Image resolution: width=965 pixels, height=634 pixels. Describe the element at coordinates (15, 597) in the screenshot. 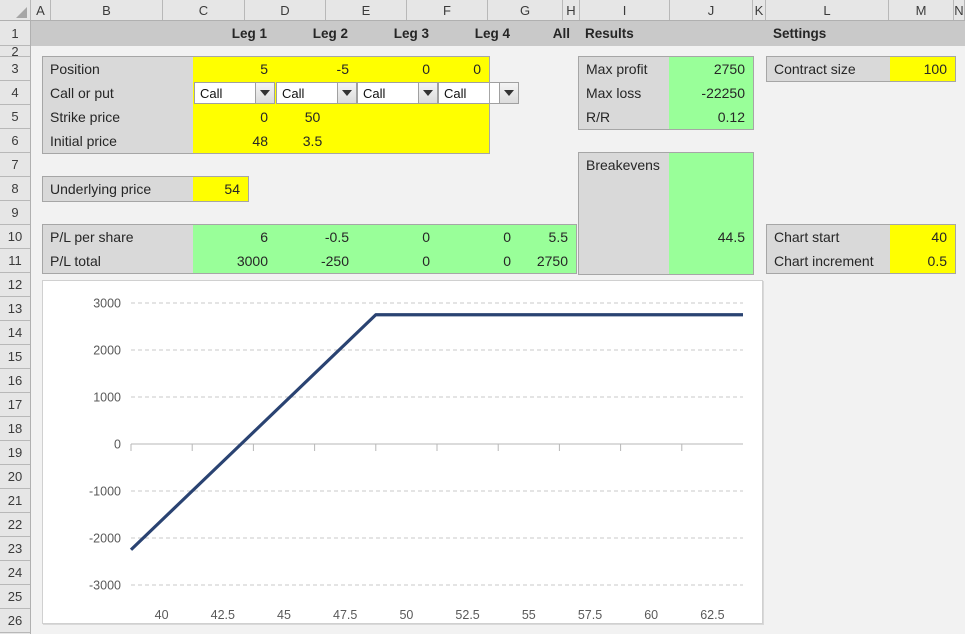

I see `row-header-25: 25` at that location.